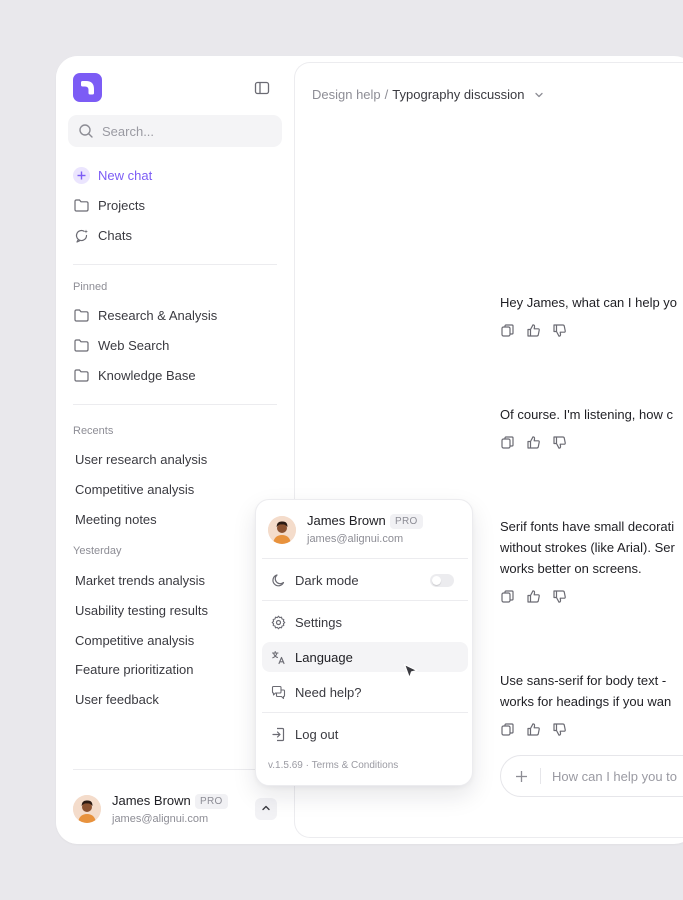 This screenshot has height=900, width=683. What do you see at coordinates (81, 175) in the screenshot?
I see `plus-icon` at bounding box center [81, 175].